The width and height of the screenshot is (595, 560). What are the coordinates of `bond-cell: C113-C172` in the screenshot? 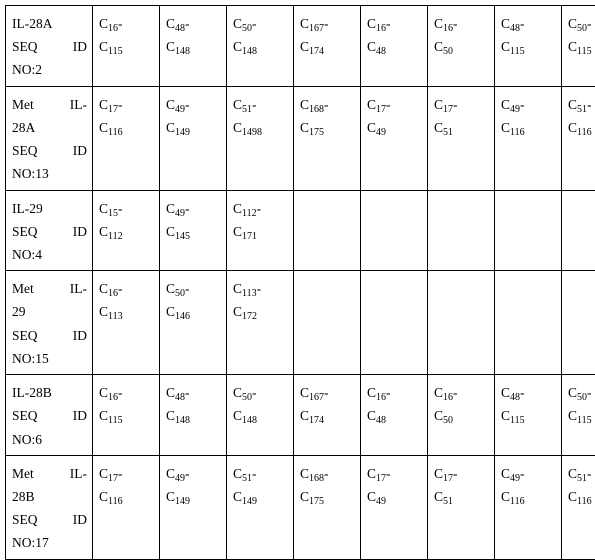 It's located at (260, 323).